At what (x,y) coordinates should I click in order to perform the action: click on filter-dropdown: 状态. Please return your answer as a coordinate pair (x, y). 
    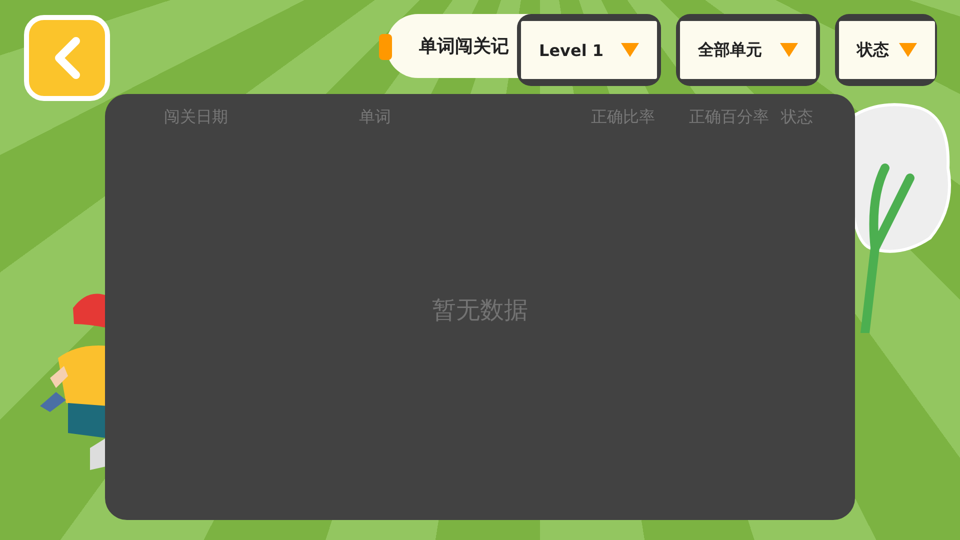
    Looking at the image, I should click on (886, 50).